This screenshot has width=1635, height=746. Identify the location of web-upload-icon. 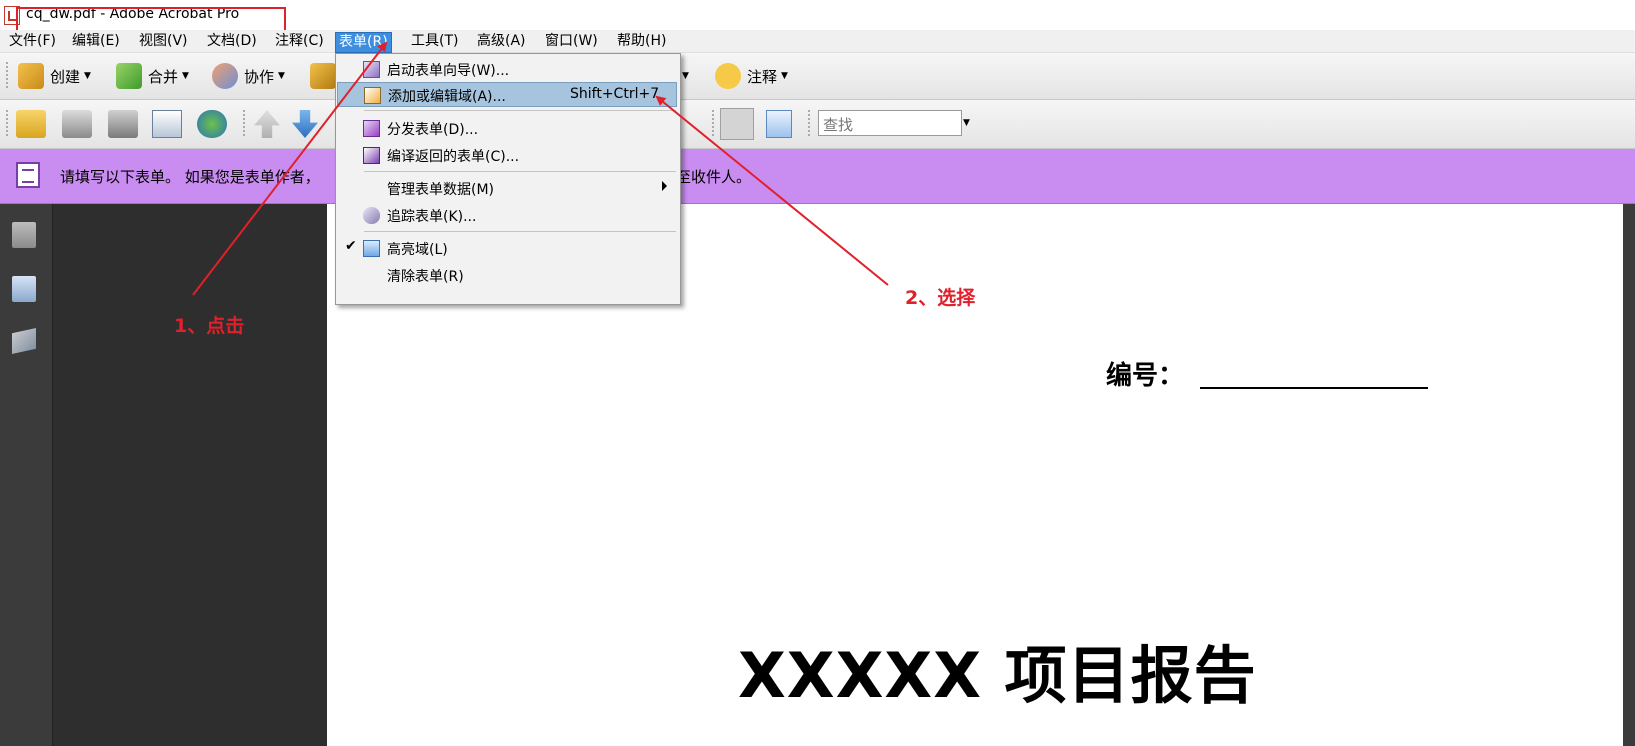
(212, 124).